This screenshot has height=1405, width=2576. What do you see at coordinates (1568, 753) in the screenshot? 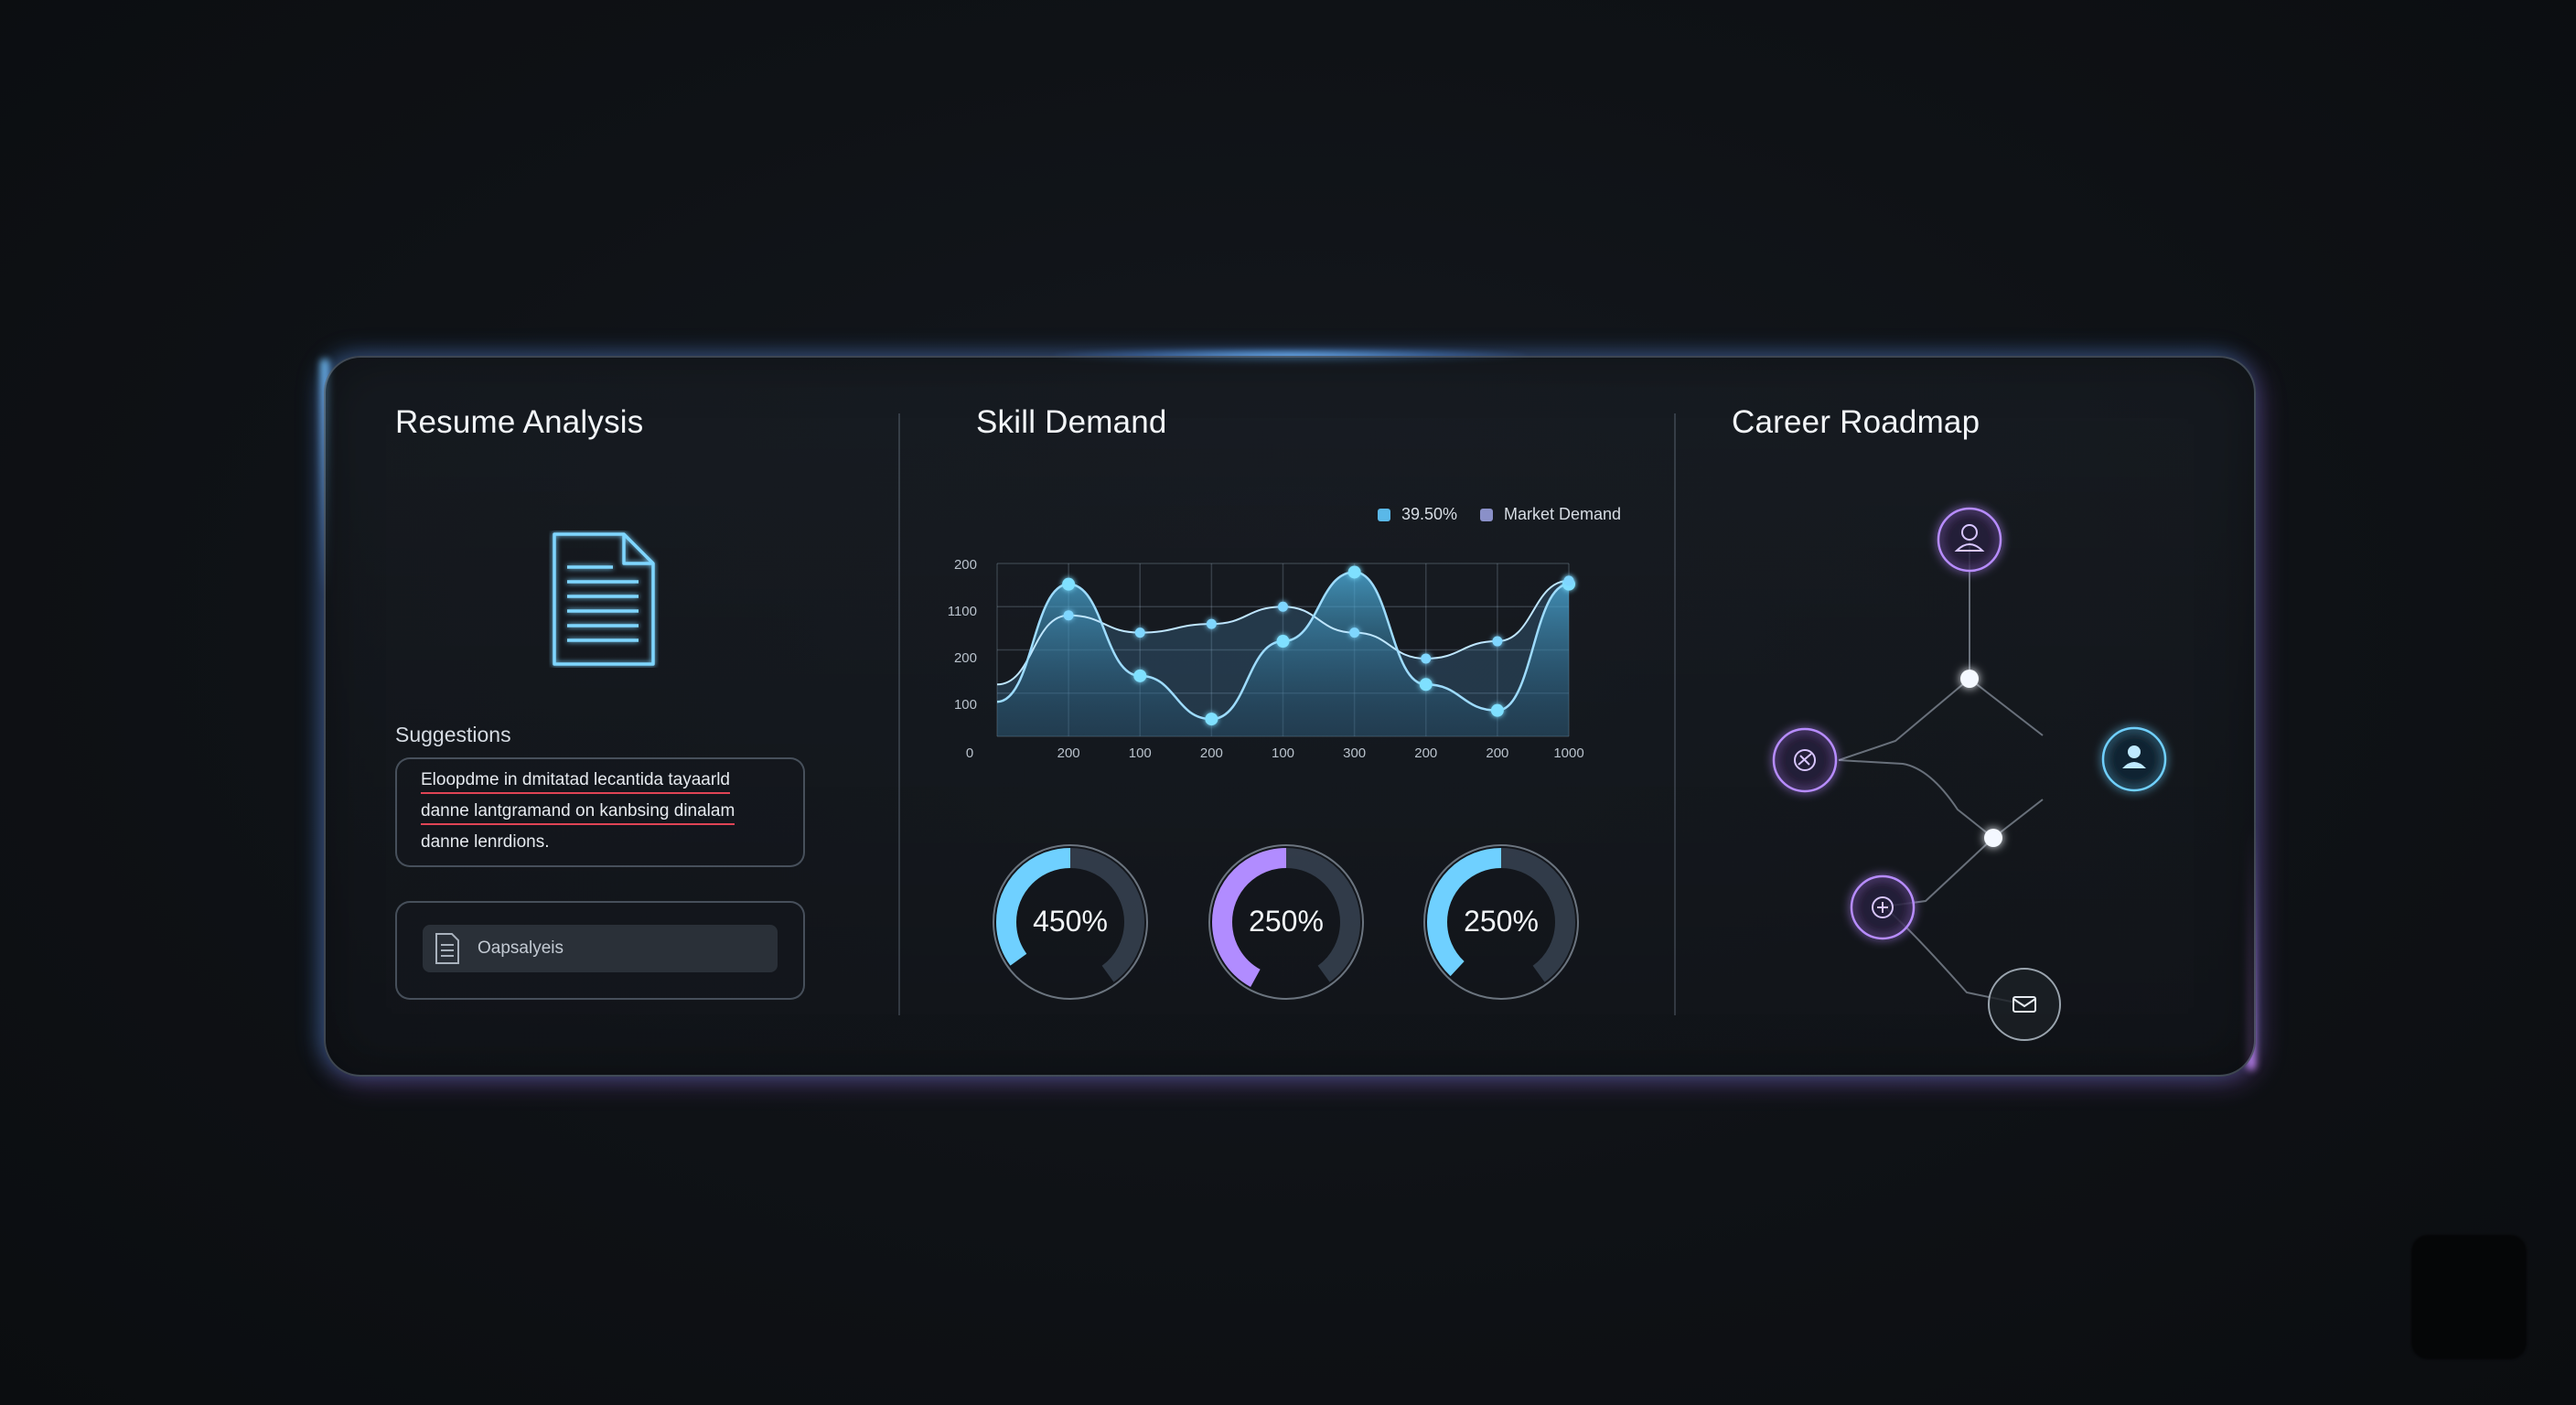
I see `chart-x-tick: 1000` at bounding box center [1568, 753].